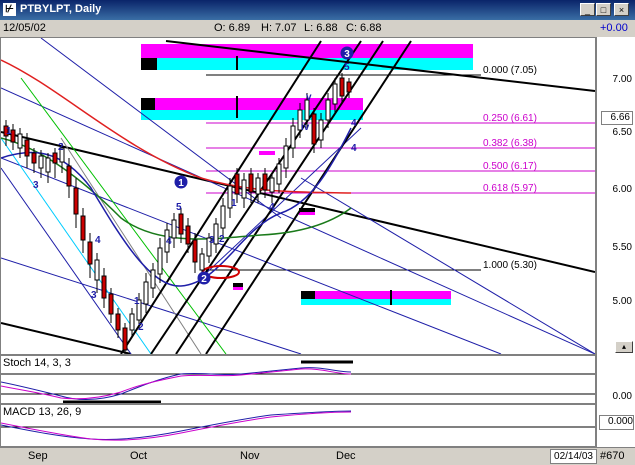 Image resolution: width=635 pixels, height=465 pixels. Describe the element at coordinates (279, 28) in the screenshot. I see `high-value: H: 7.07` at that location.